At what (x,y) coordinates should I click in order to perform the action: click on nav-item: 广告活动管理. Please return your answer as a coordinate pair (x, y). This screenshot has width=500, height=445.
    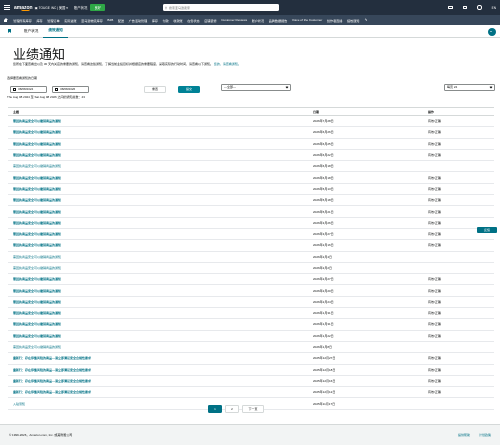
    Looking at the image, I should click on (137, 20).